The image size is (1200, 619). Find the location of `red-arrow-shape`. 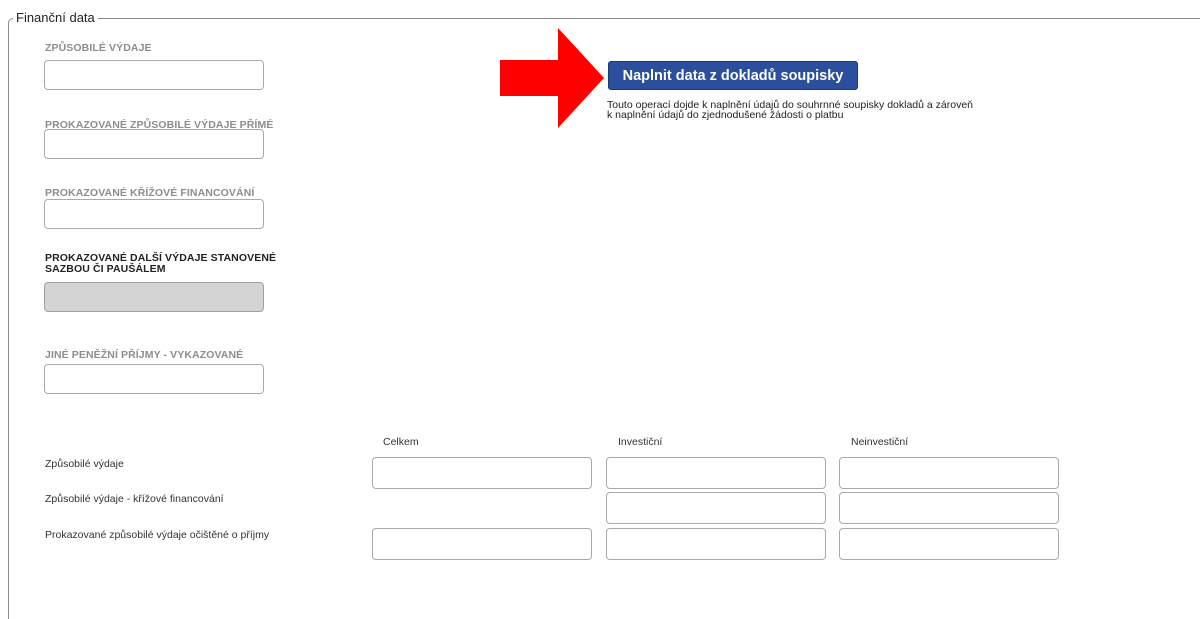

red-arrow-shape is located at coordinates (552, 78).